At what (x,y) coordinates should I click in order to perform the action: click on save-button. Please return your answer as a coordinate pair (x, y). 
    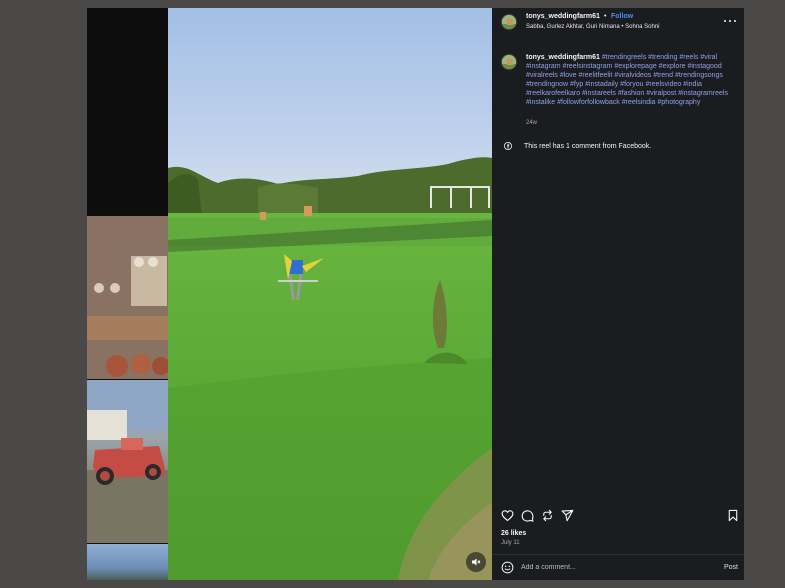
    Looking at the image, I should click on (733, 515).